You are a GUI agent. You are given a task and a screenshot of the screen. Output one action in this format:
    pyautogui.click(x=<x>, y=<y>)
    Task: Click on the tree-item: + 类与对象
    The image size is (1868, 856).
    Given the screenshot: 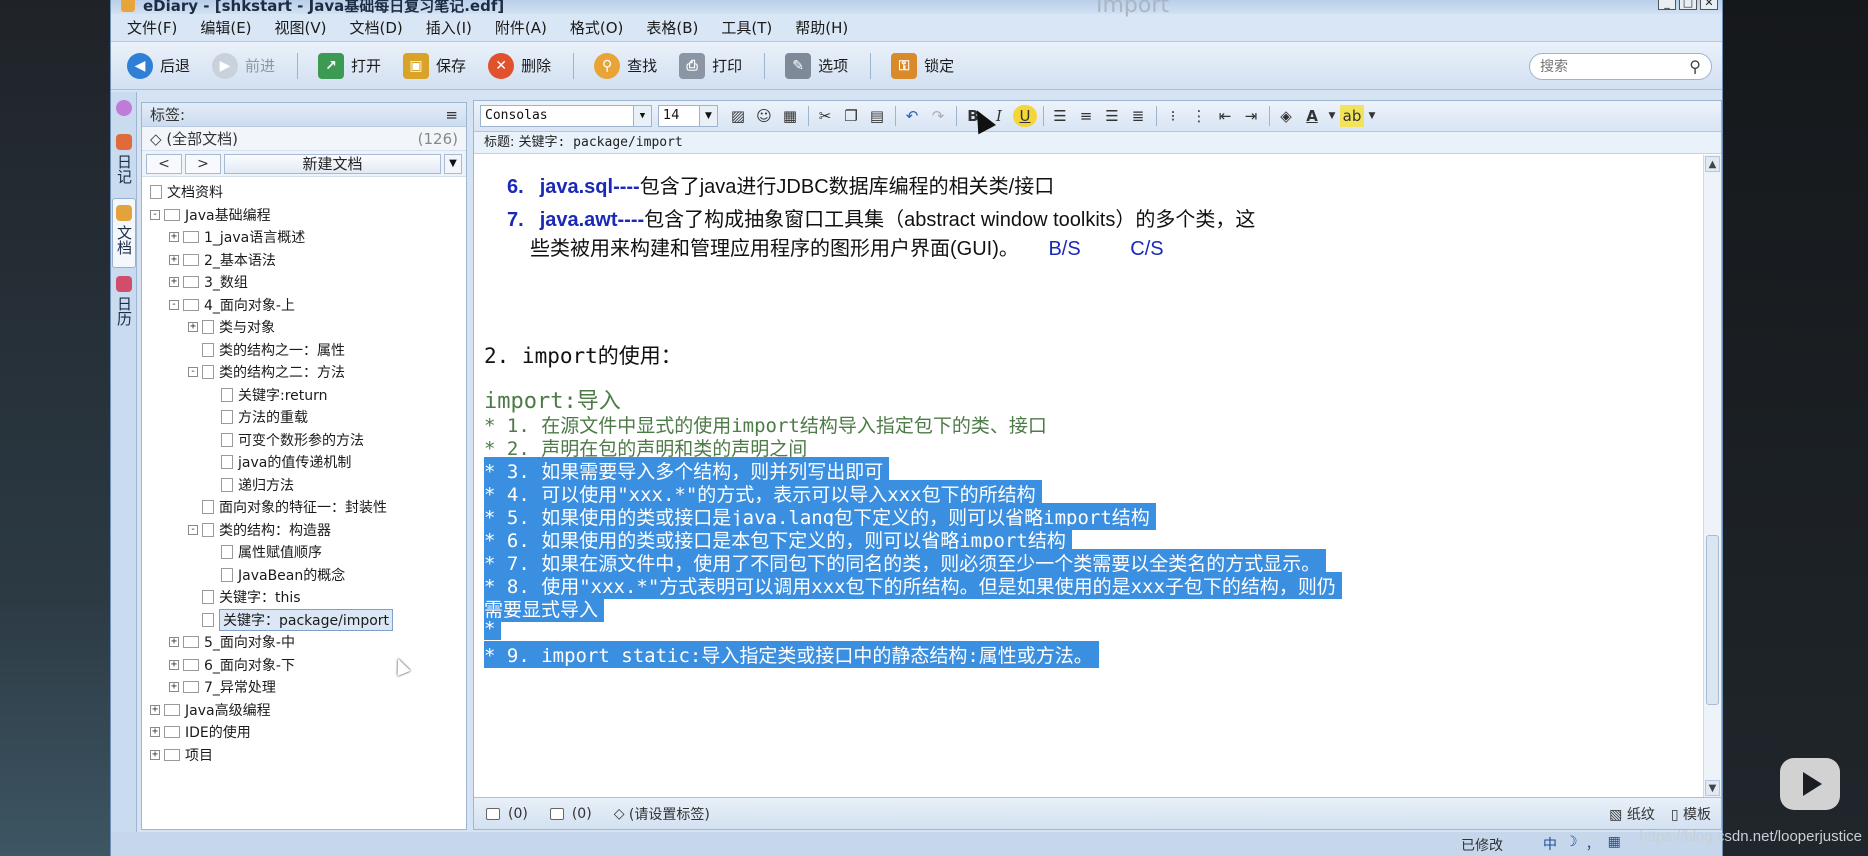 What is the action you would take?
    pyautogui.click(x=304, y=327)
    